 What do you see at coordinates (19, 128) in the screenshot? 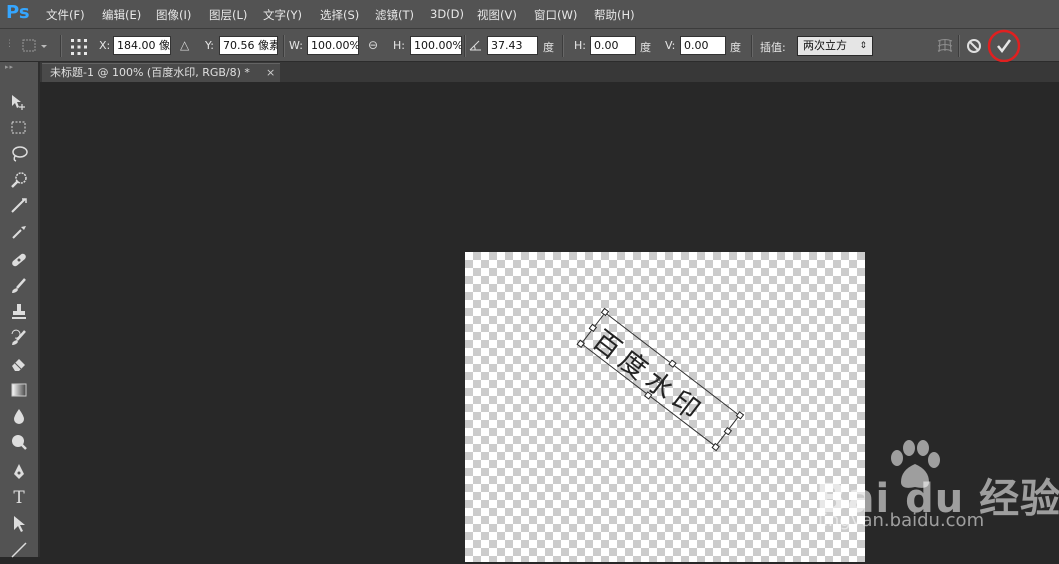
I see `marquee-tool-icon` at bounding box center [19, 128].